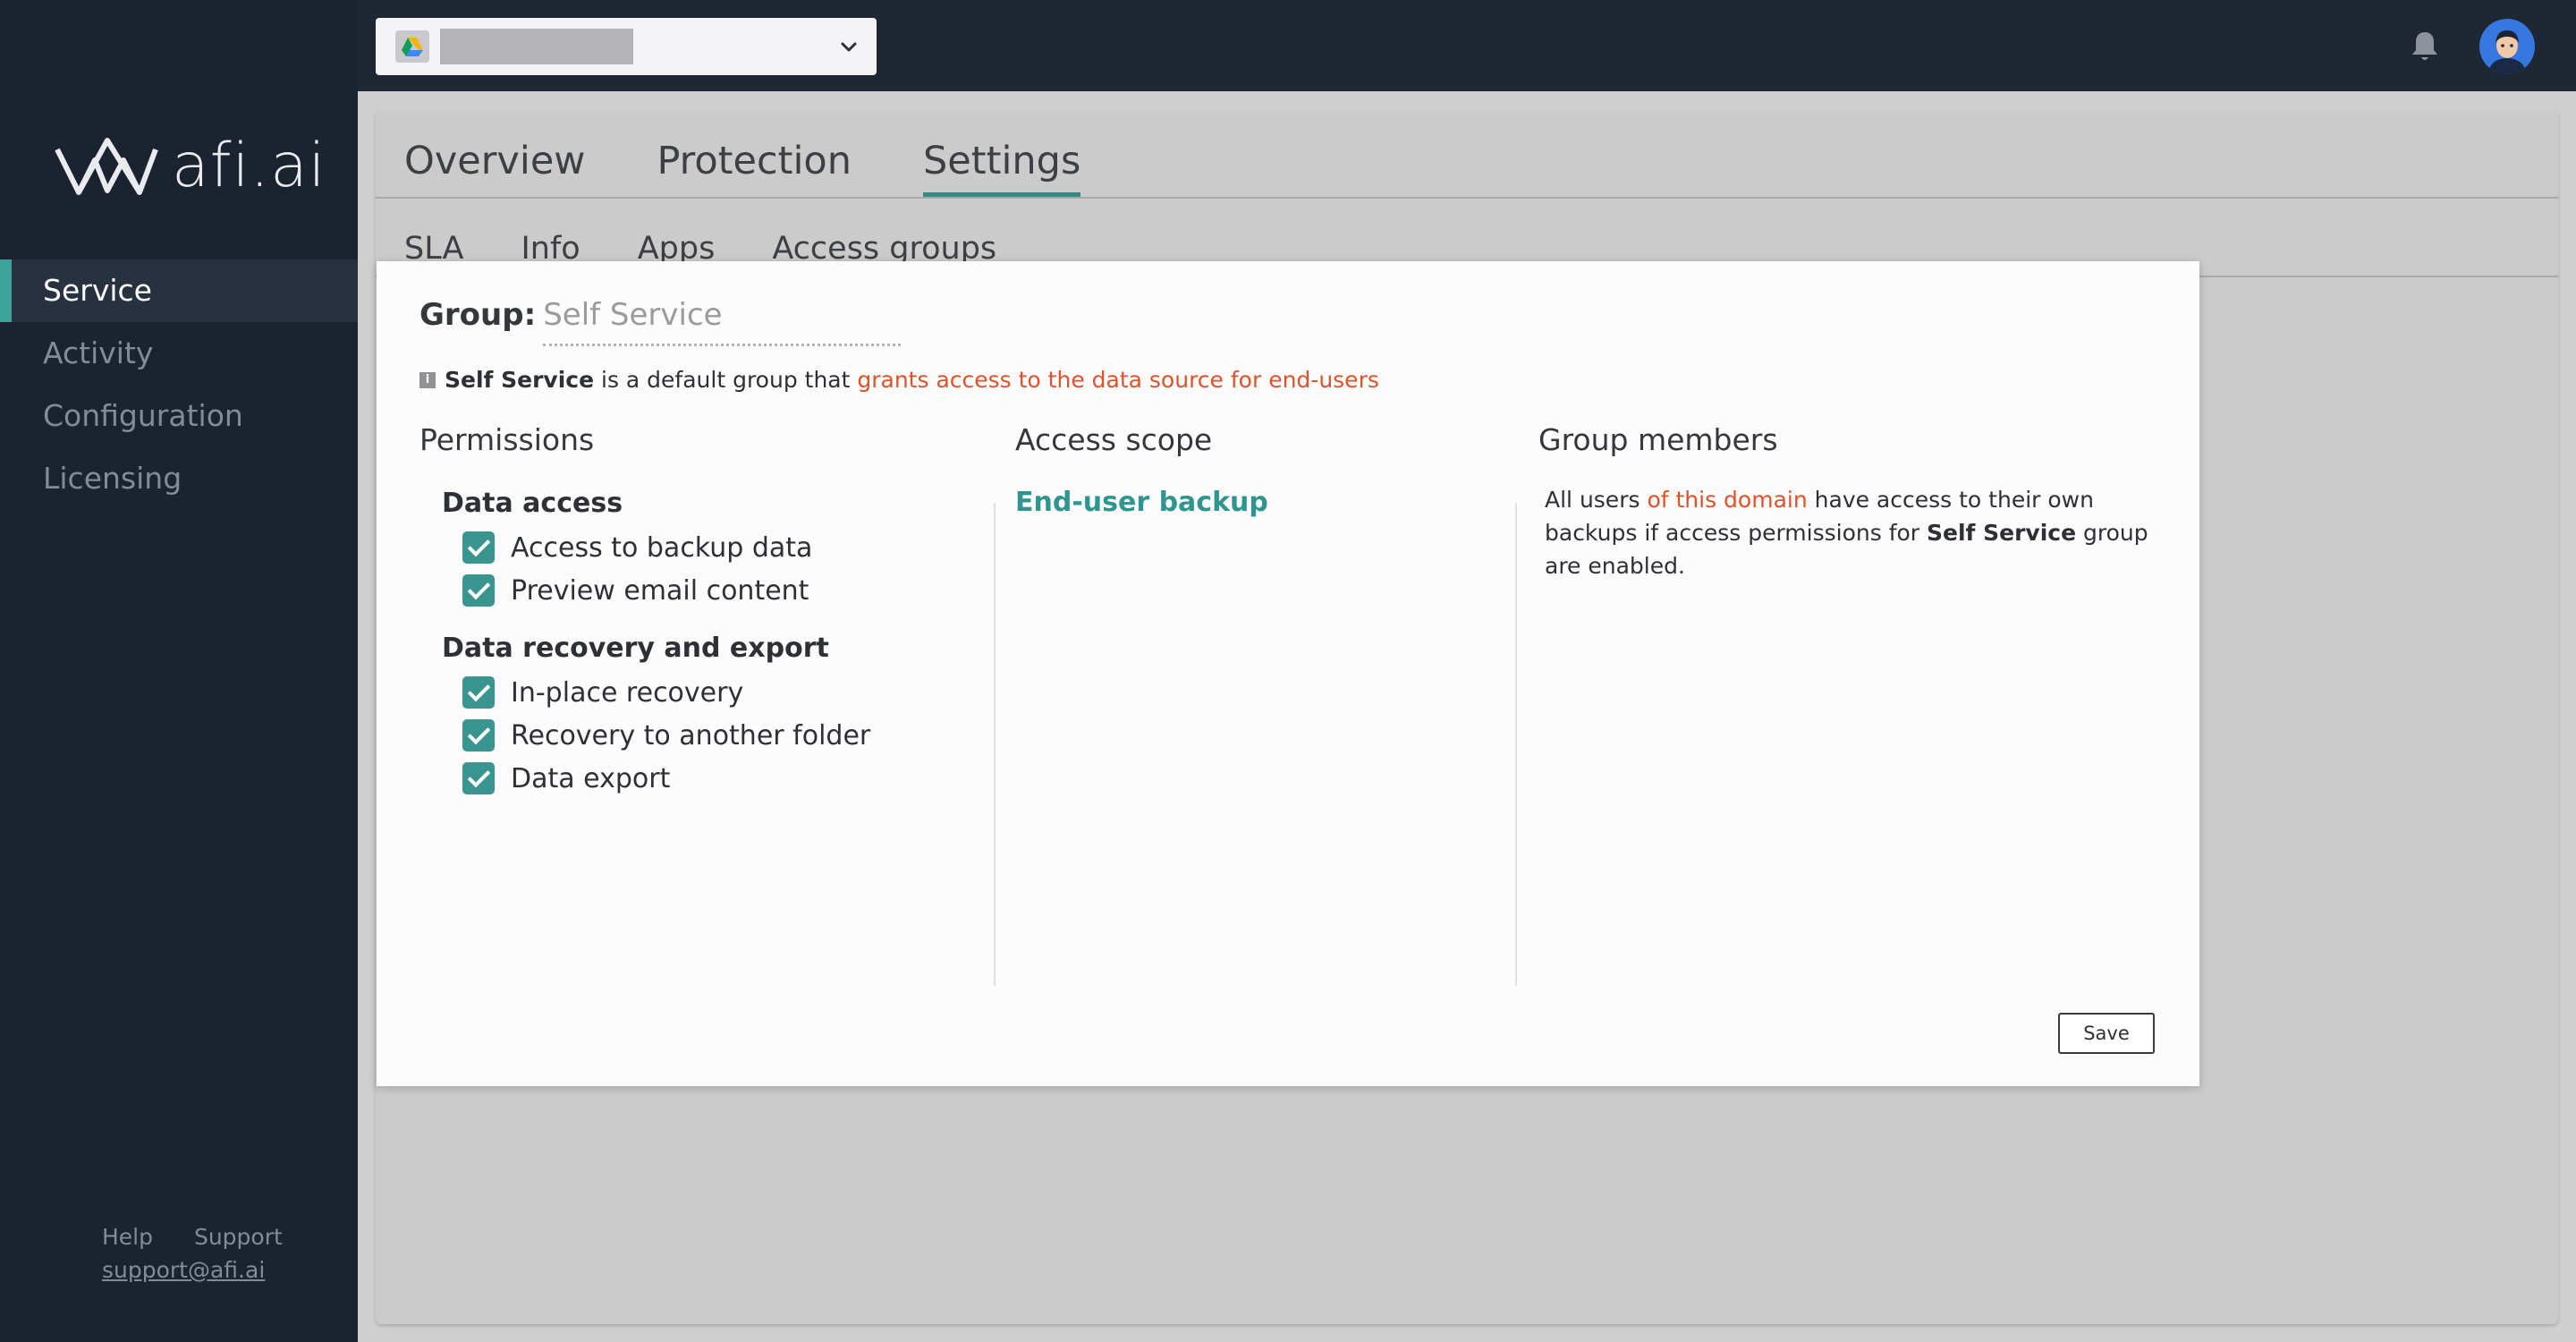 This screenshot has width=2576, height=1342. What do you see at coordinates (478, 315) in the screenshot?
I see `group-label: Group:` at bounding box center [478, 315].